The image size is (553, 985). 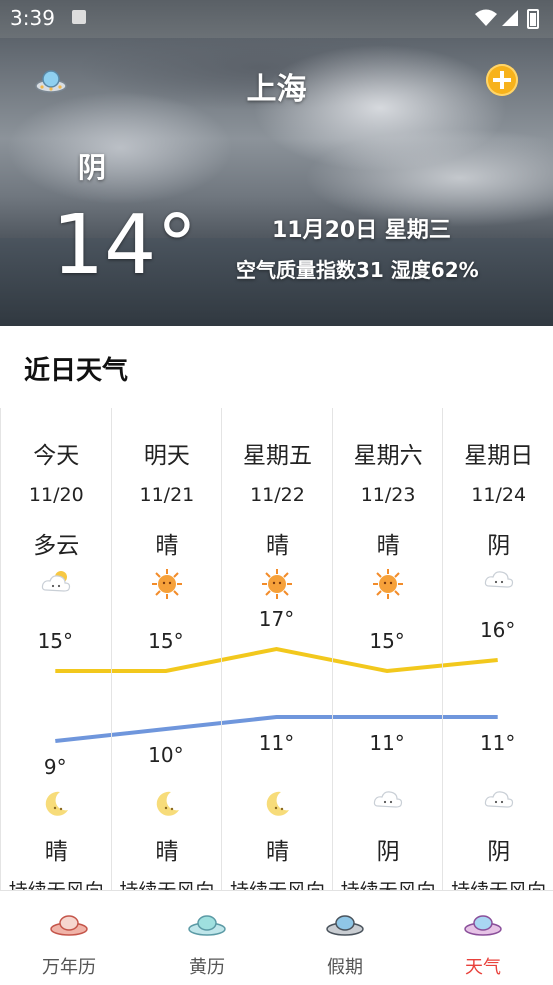 What do you see at coordinates (483, 925) in the screenshot?
I see `ufo-active-icon` at bounding box center [483, 925].